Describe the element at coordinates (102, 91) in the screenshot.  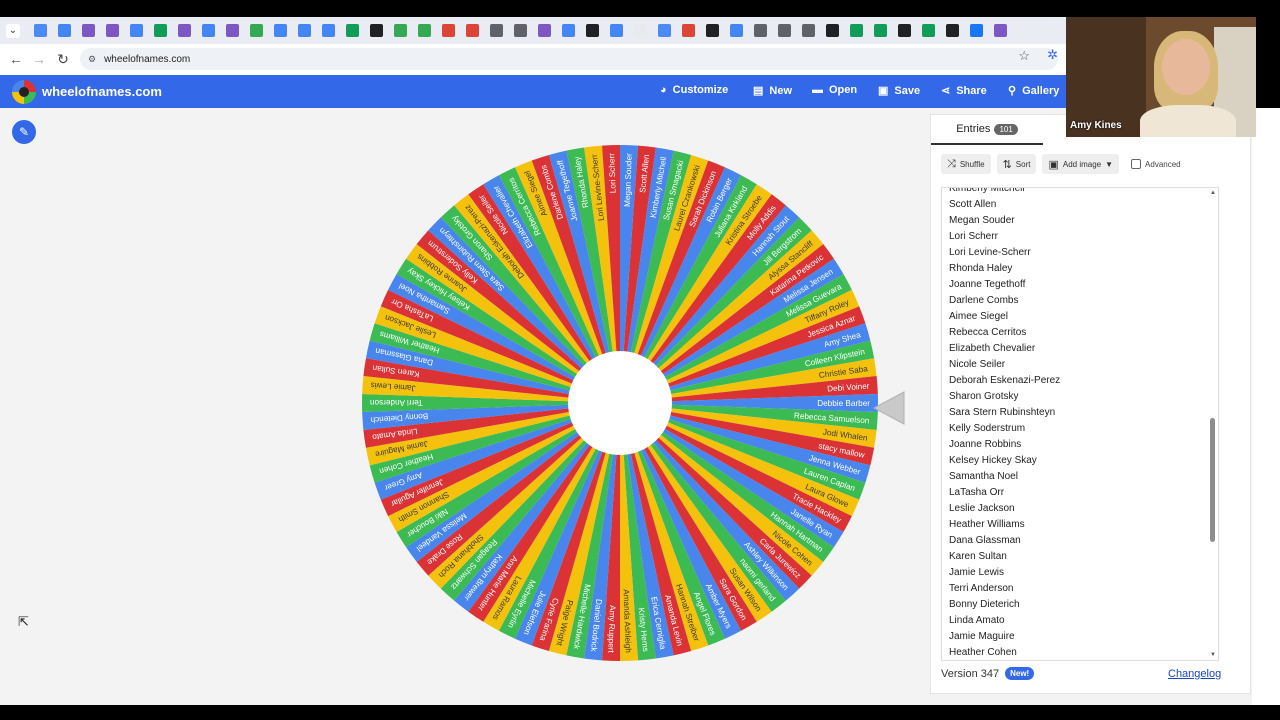
I see `site-title: wheelofnames.com` at that location.